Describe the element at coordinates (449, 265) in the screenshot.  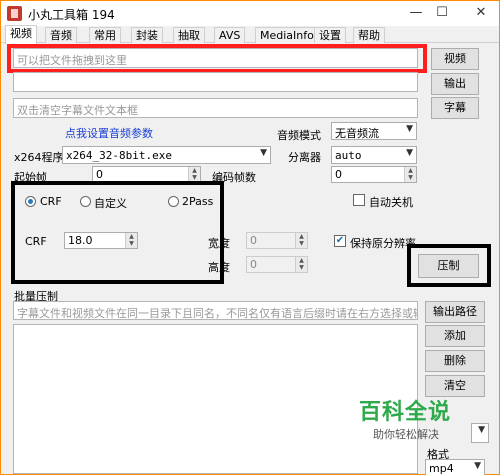
I see `highlight-black-box-encode` at that location.